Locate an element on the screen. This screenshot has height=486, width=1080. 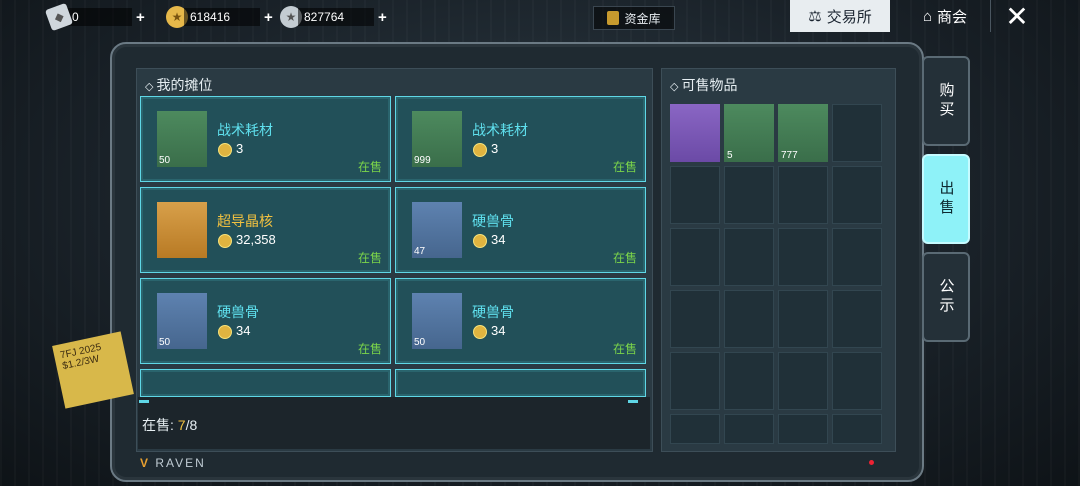
brand-label: RAVEN is located at coordinates (180, 463).